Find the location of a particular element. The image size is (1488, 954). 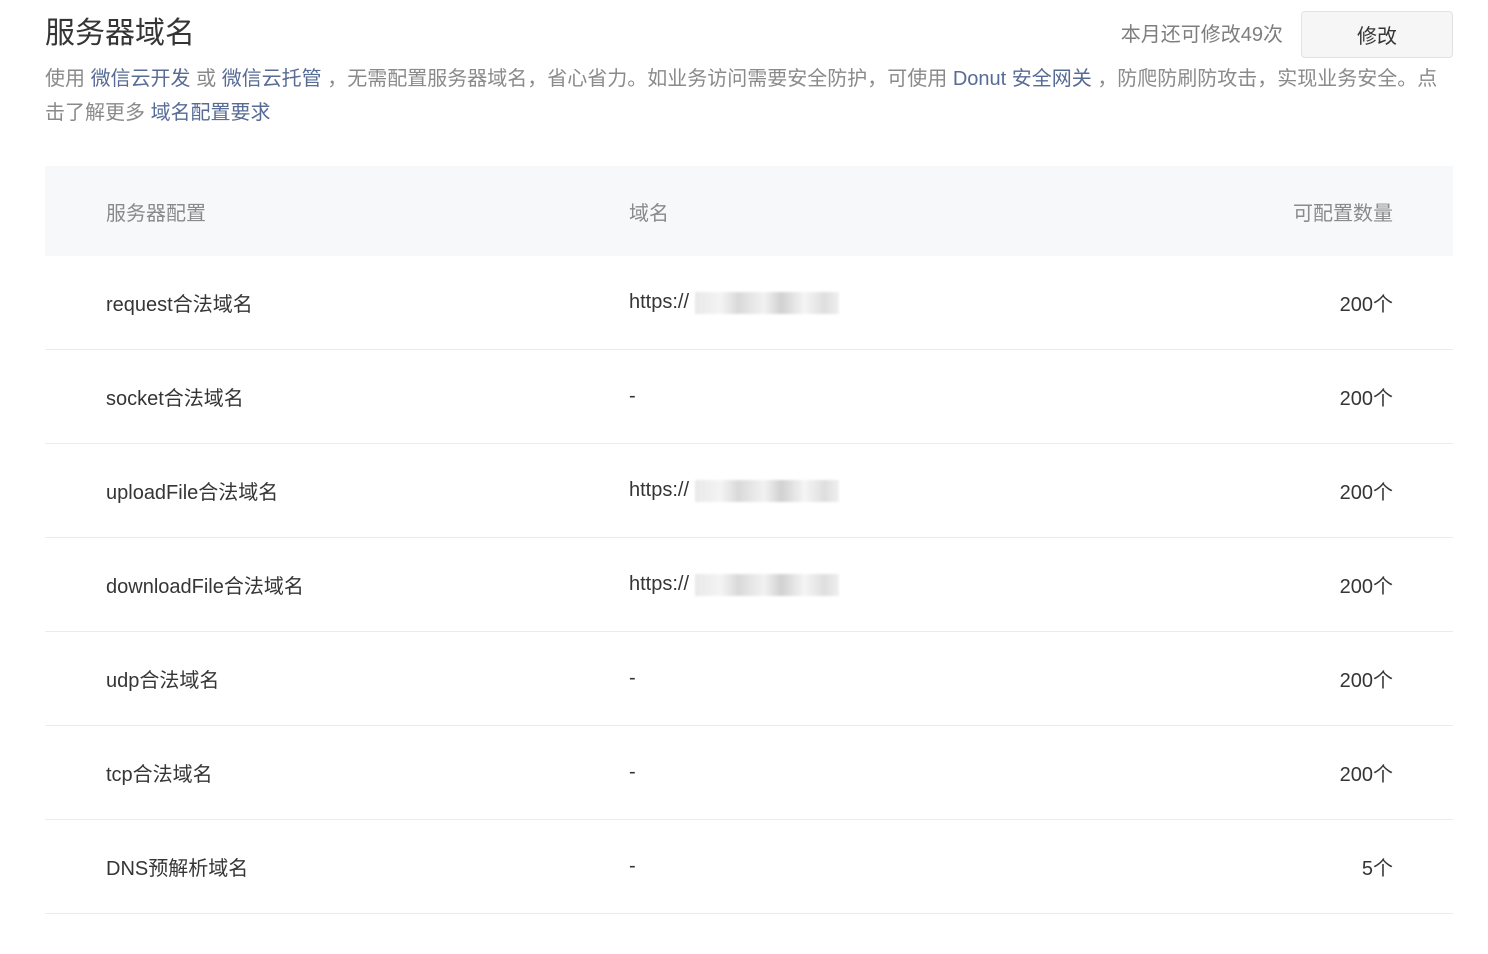

edit-button: 修改 is located at coordinates (1377, 34).